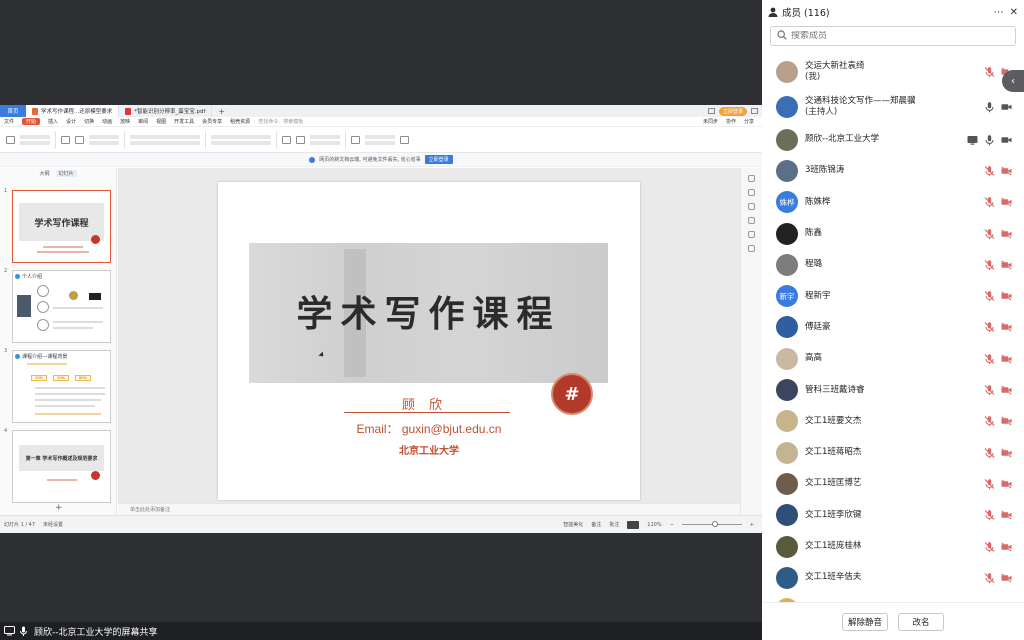 The height and width of the screenshot is (640, 1024). What do you see at coordinates (73, 111) in the screenshot?
I see `doc-tab-course: 学术写作课程...还原模型要求` at bounding box center [73, 111].